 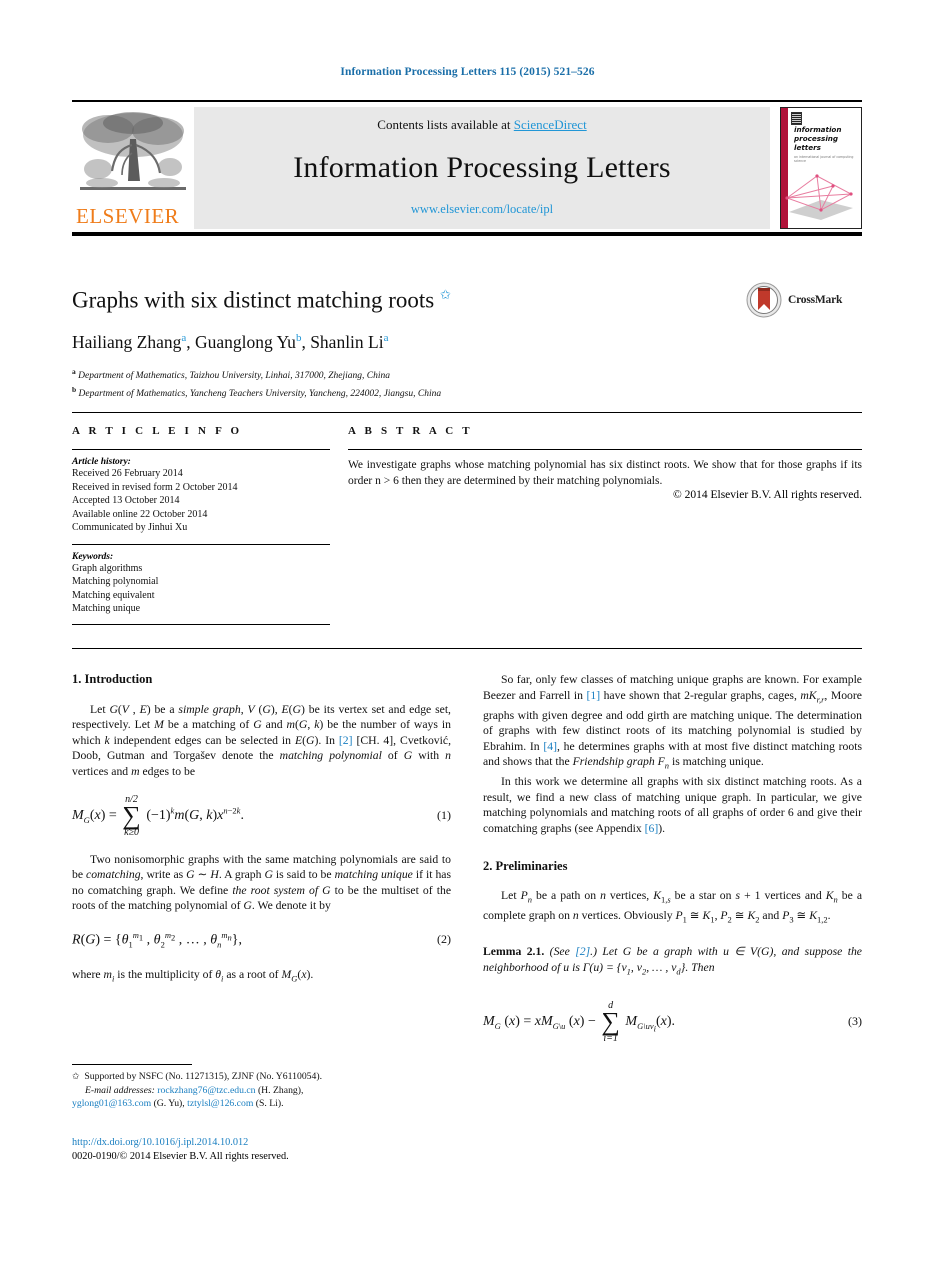 I want to click on info-top-rule, so click(x=467, y=412).